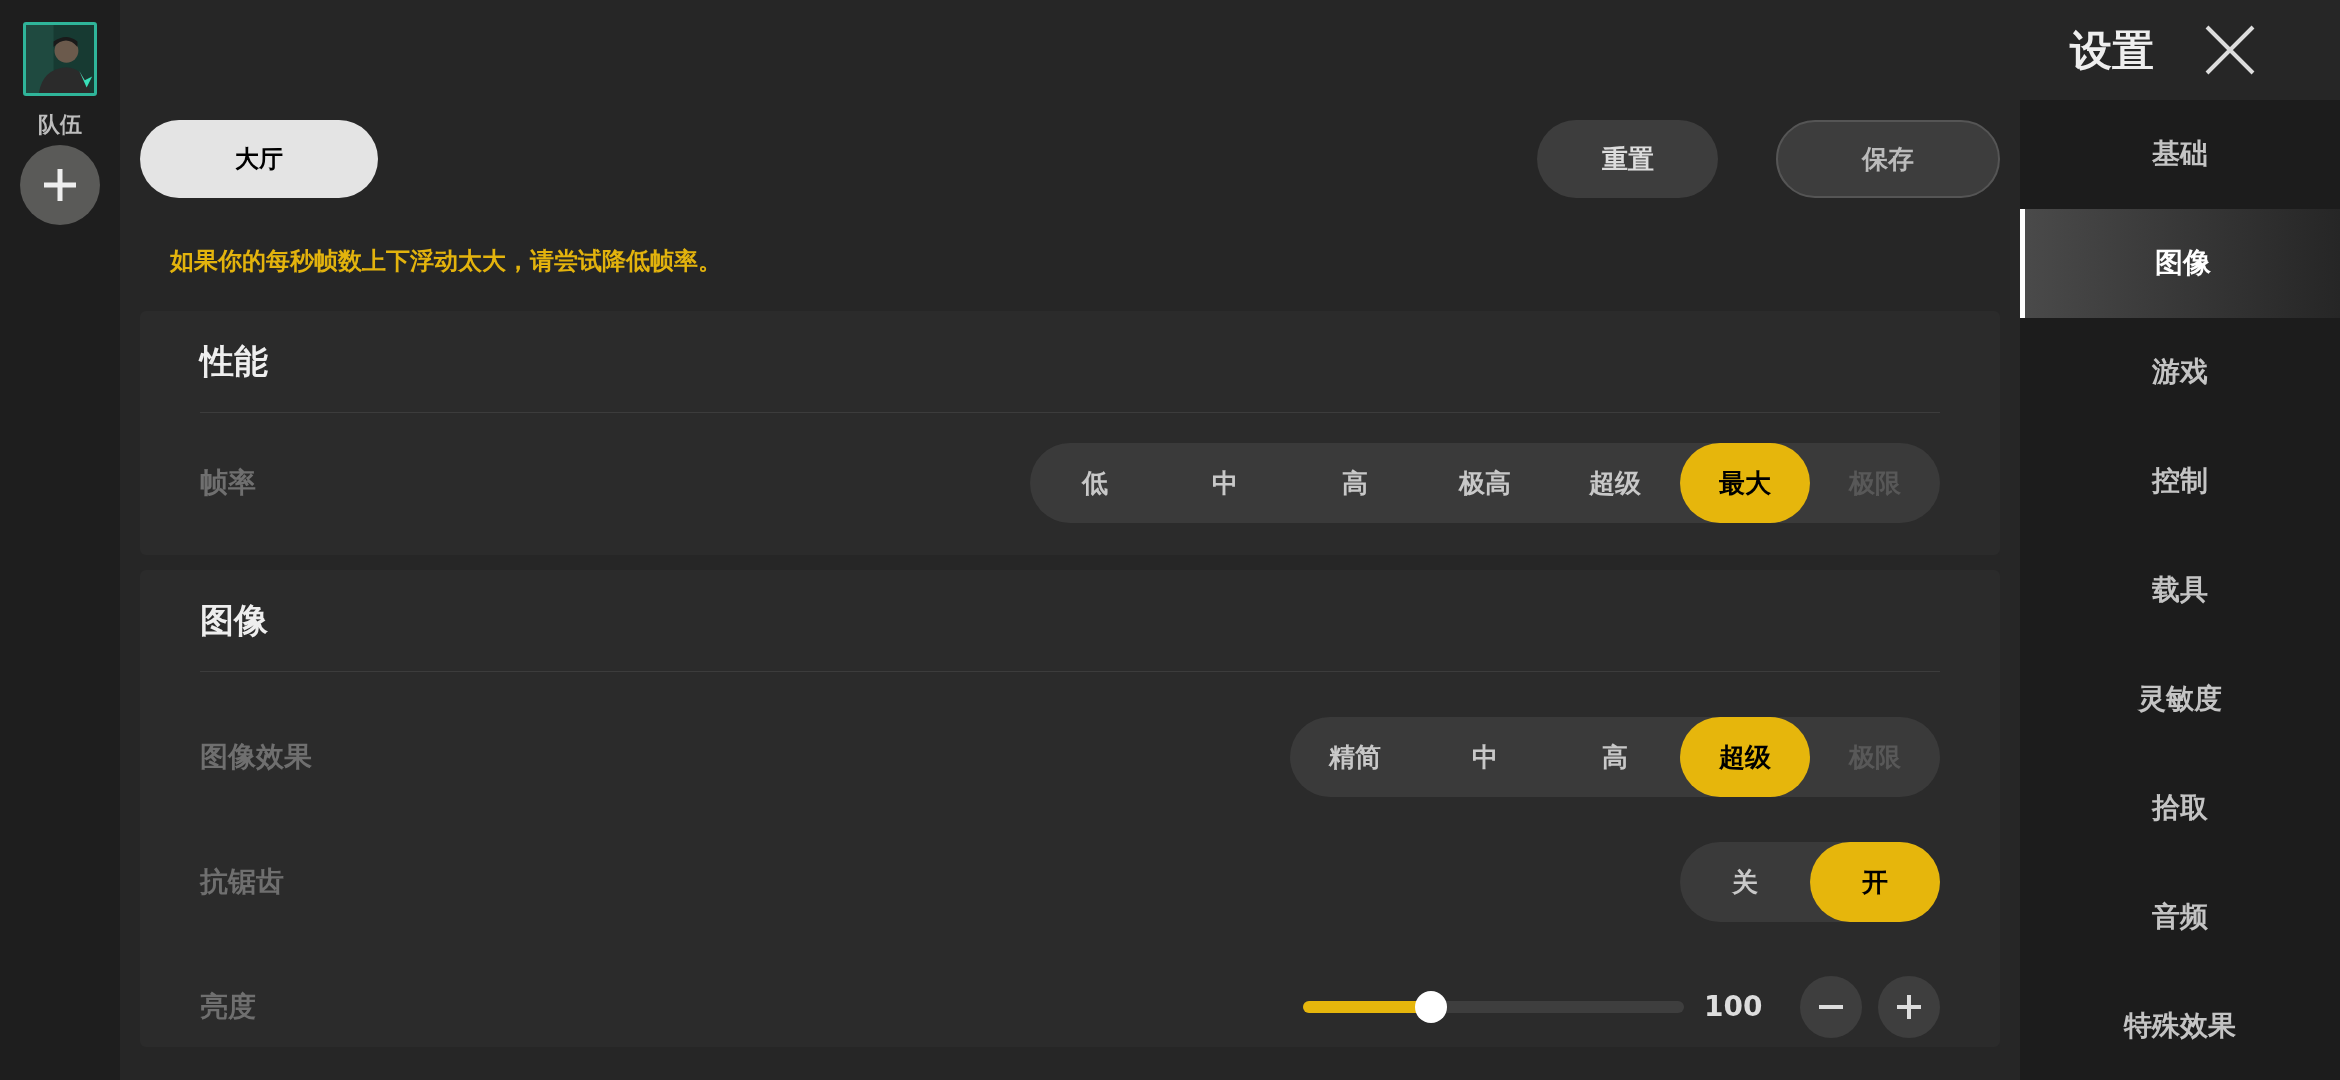  What do you see at coordinates (2180, 1025) in the screenshot?
I see `nav-tab: 特殊效果` at bounding box center [2180, 1025].